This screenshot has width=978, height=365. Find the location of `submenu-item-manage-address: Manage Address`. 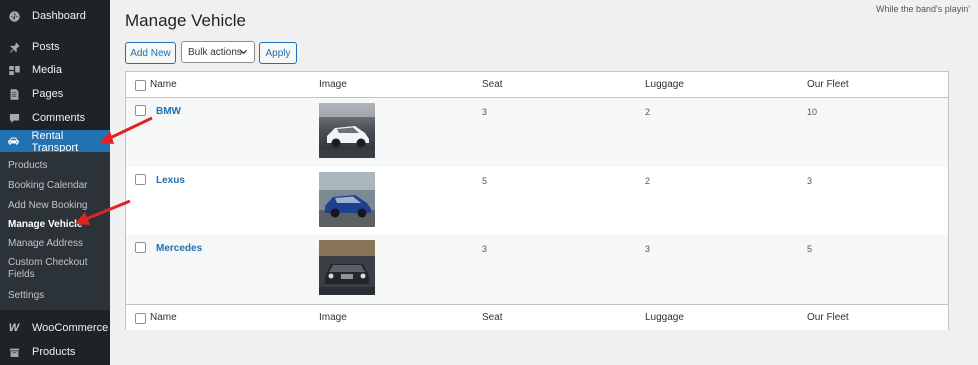

submenu-item-manage-address: Manage Address is located at coordinates (45, 244).